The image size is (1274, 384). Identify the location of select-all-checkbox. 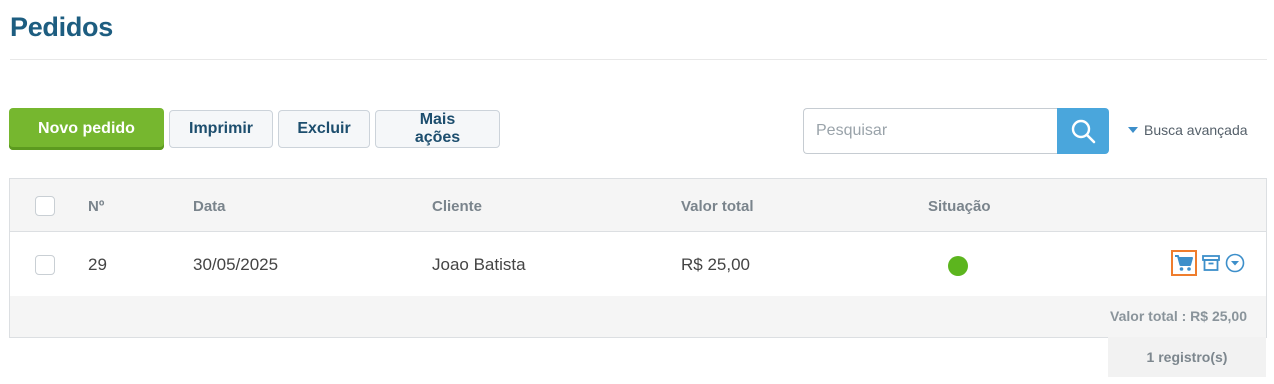
(45, 206).